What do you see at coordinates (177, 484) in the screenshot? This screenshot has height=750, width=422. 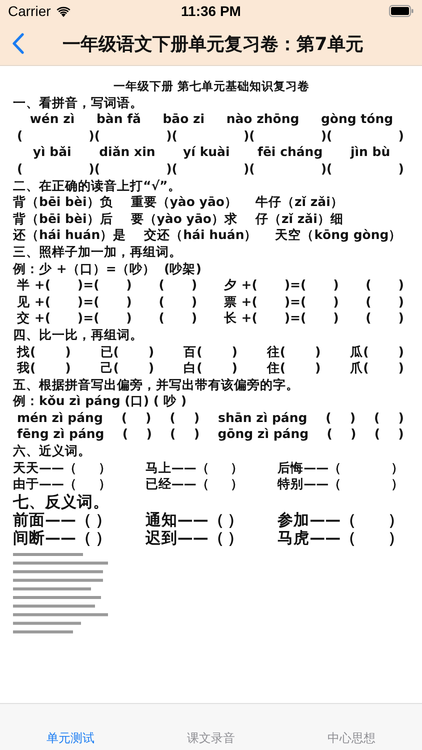 I see `exercise-text: 已经——（` at bounding box center [177, 484].